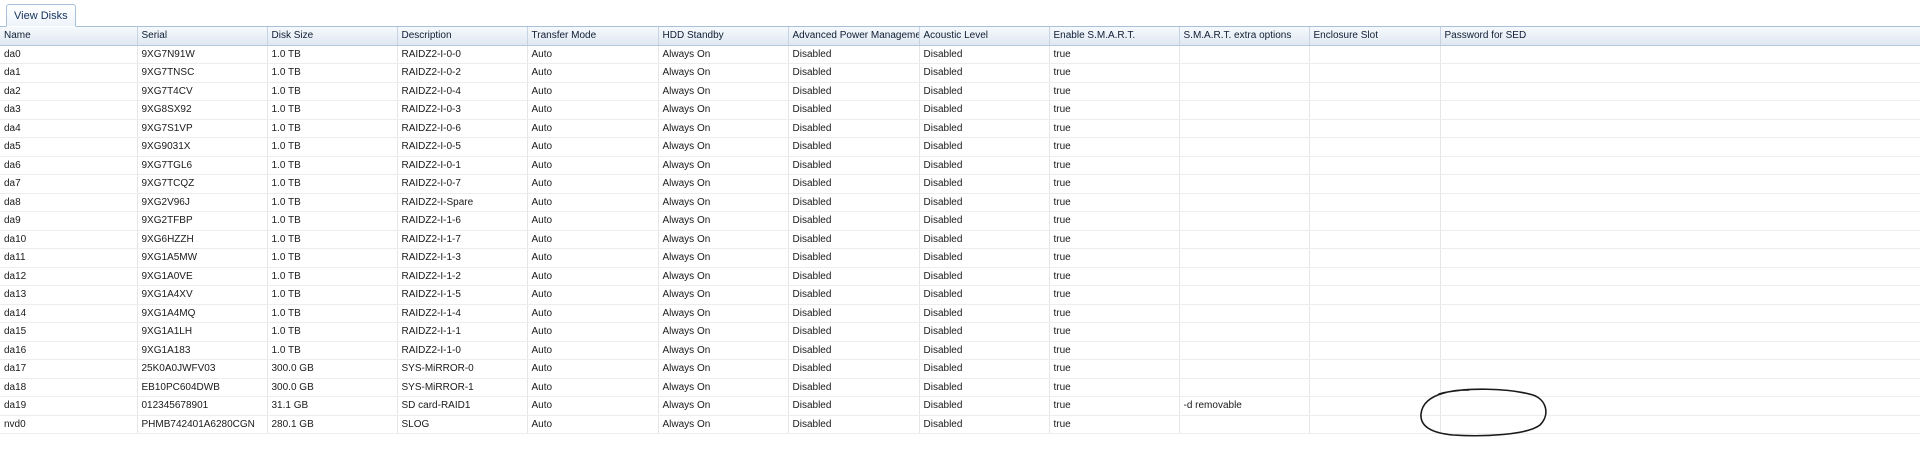 The height and width of the screenshot is (459, 1920). I want to click on cell-description: RAIDZ2-I-1-0, so click(462, 350).